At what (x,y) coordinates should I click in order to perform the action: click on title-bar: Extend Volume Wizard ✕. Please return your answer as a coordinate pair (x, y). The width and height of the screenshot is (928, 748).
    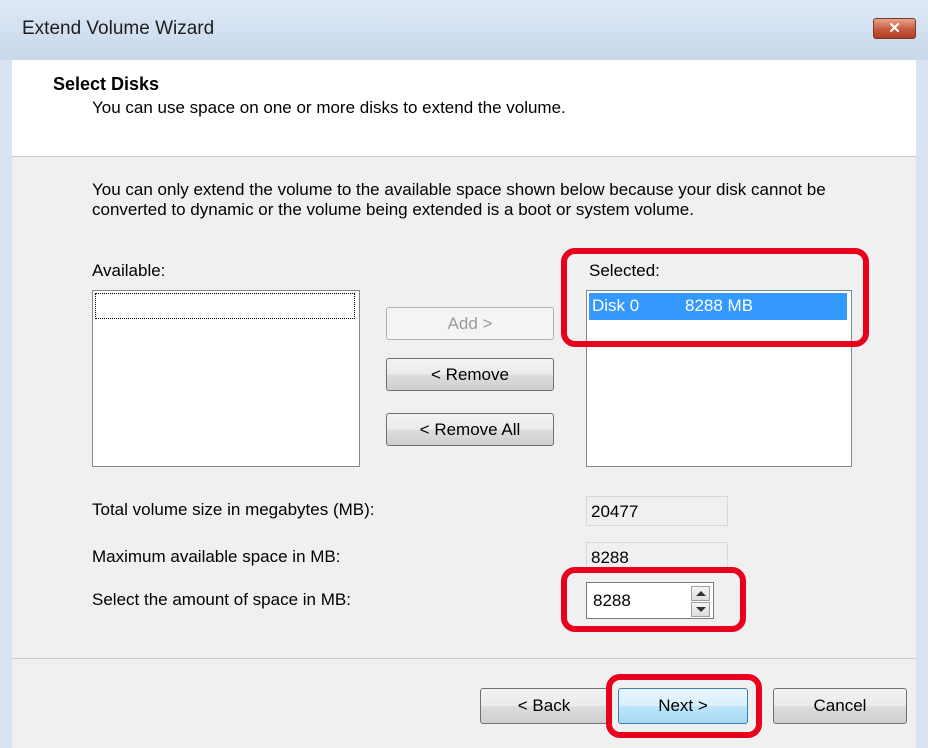
    Looking at the image, I should click on (464, 30).